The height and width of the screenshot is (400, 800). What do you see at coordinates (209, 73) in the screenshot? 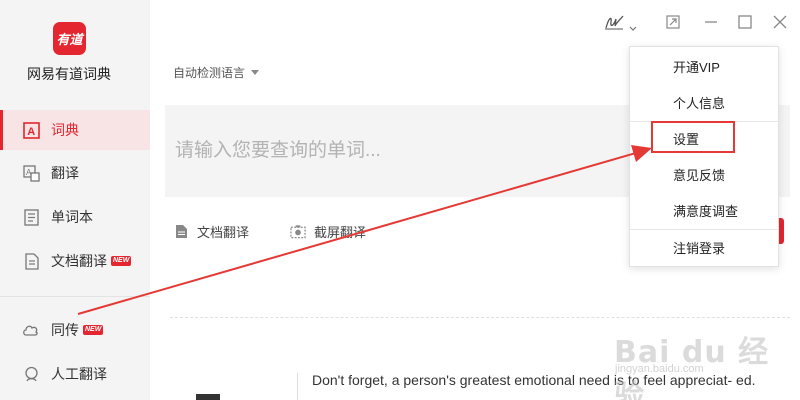
I see `language-select-label: 自动检测语言` at bounding box center [209, 73].